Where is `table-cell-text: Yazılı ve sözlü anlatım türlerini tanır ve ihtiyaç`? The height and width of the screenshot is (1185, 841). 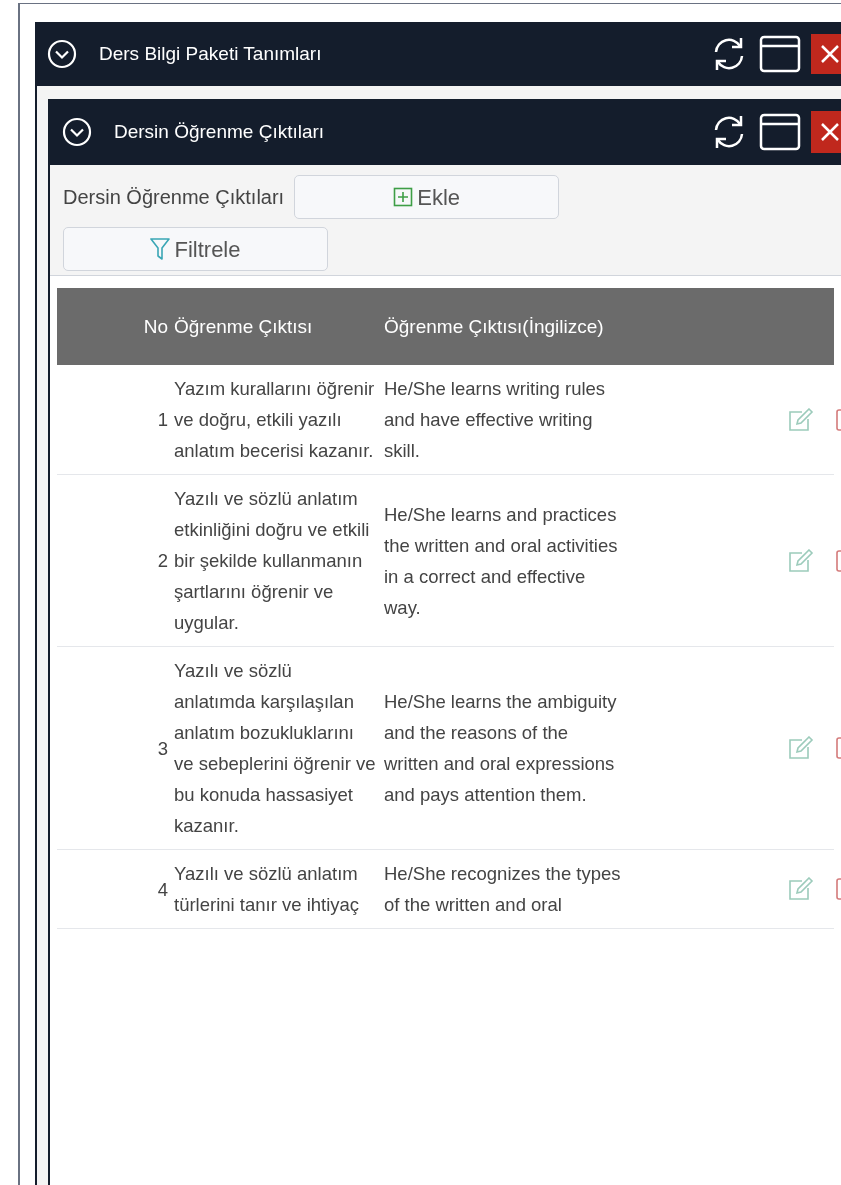
table-cell-text: Yazılı ve sözlü anlatım türlerini tanır ve ihtiyaç is located at coordinates (267, 889).